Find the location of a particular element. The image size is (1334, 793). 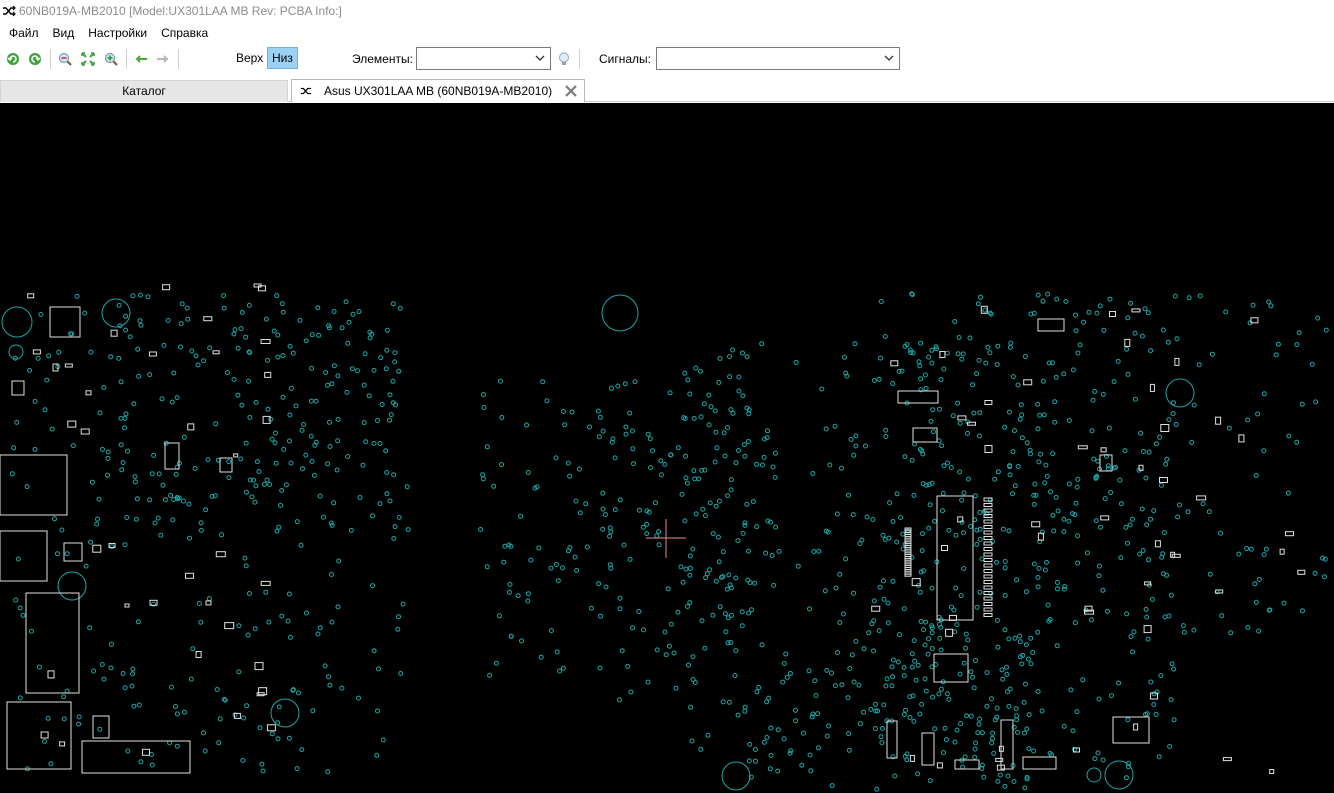

menu-view: Вид is located at coordinates (64, 33).